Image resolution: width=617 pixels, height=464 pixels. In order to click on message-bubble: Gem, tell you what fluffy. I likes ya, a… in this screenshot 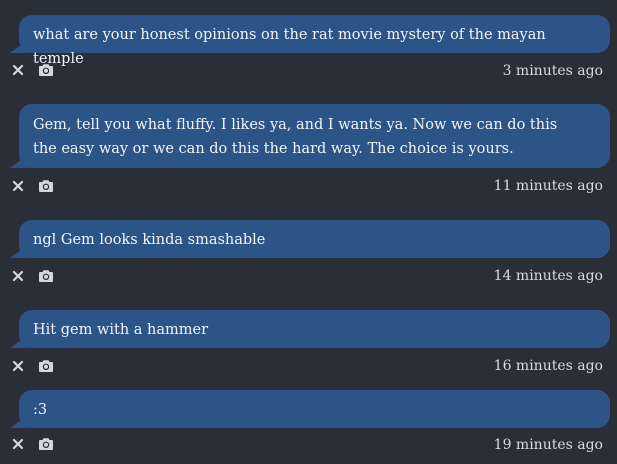, I will do `click(310, 136)`.